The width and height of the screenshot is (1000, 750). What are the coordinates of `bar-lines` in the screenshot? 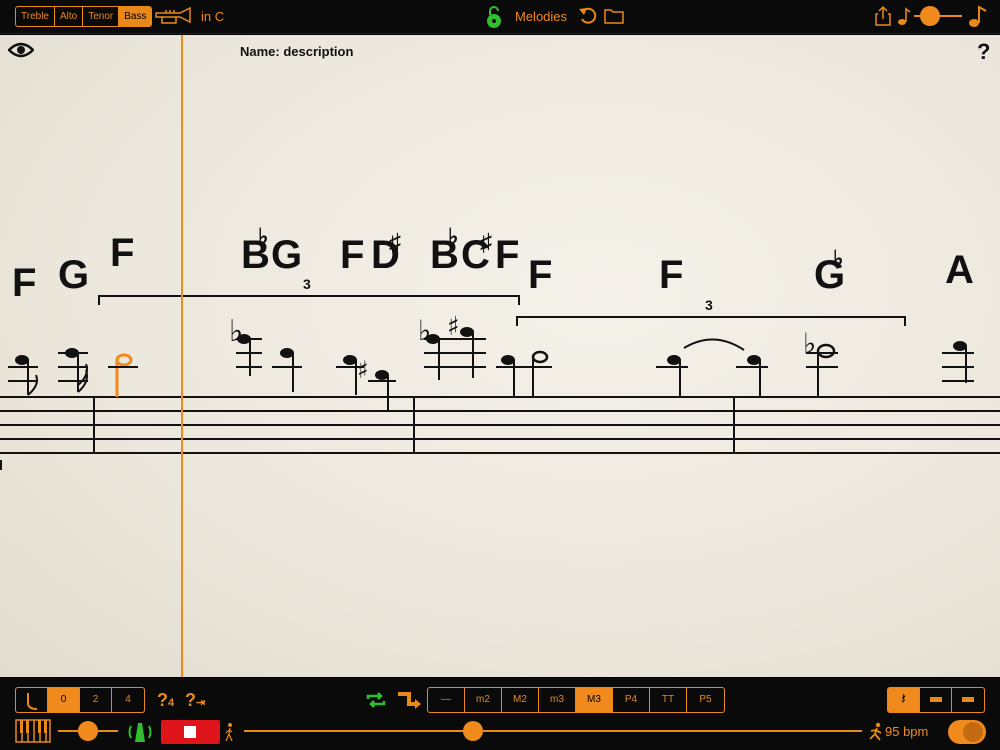 It's located at (367, 433).